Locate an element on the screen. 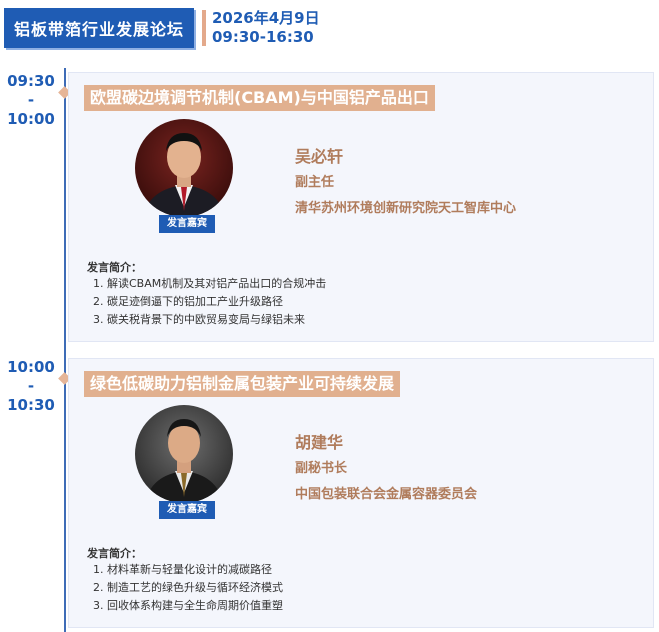 This screenshot has width=659, height=632. speaker-2-org: 中国包装联合会金属容器委员会 is located at coordinates (386, 494).